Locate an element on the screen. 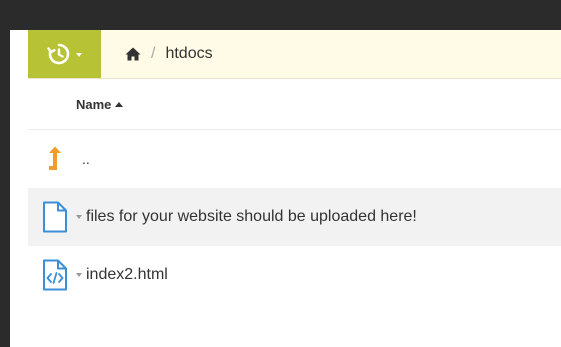 The height and width of the screenshot is (347, 561). parent-directory-link: .. is located at coordinates (86, 159).